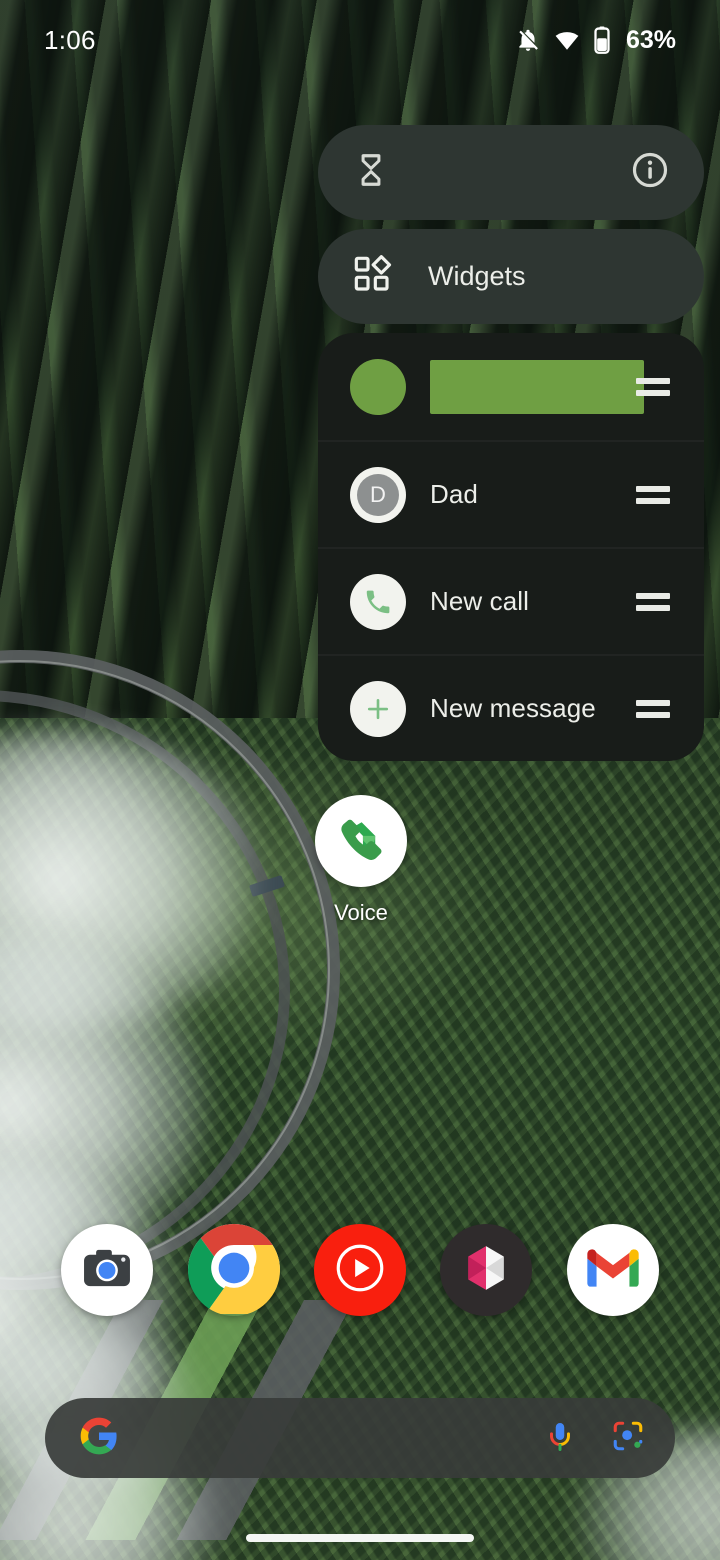 Image resolution: width=720 pixels, height=1560 pixels. I want to click on status-icons: 63%, so click(595, 40).